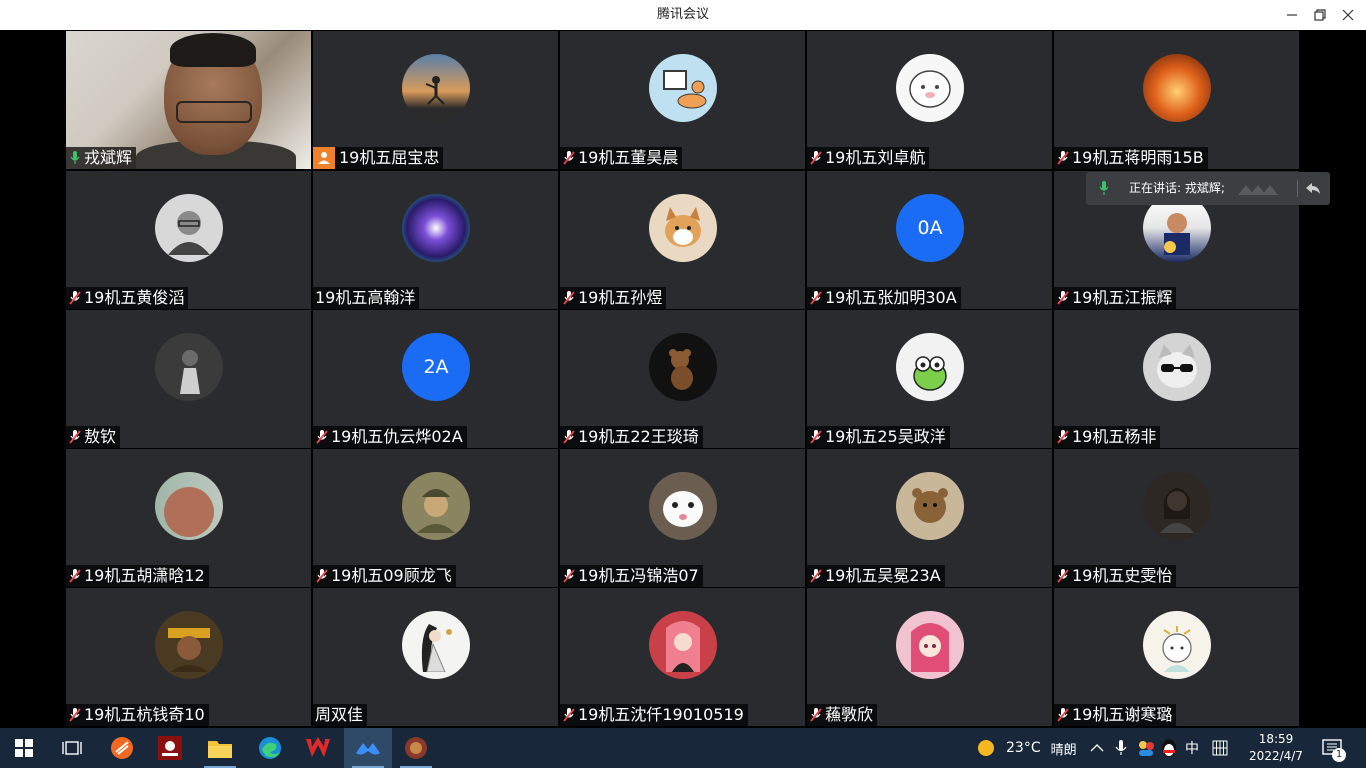  I want to click on tray-overflow-button, so click(1097, 748).